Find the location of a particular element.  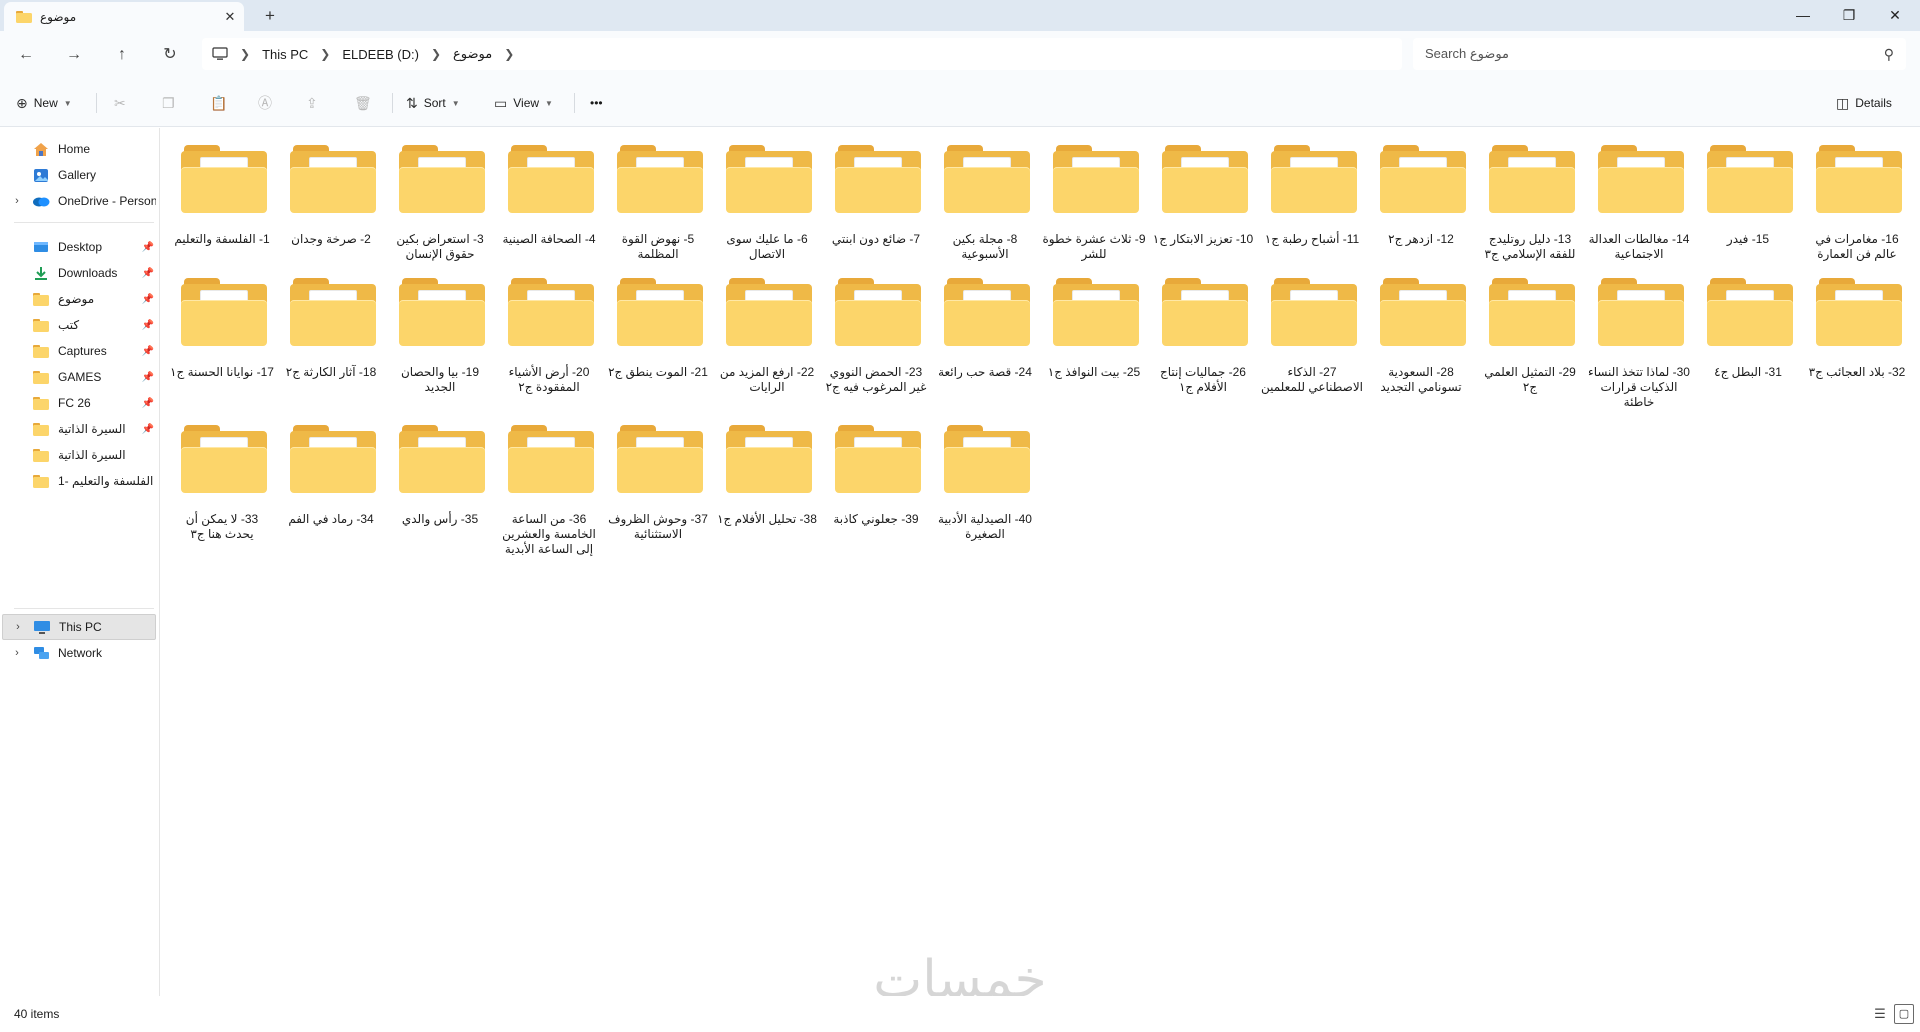

minimize-button: — is located at coordinates (1803, 15).